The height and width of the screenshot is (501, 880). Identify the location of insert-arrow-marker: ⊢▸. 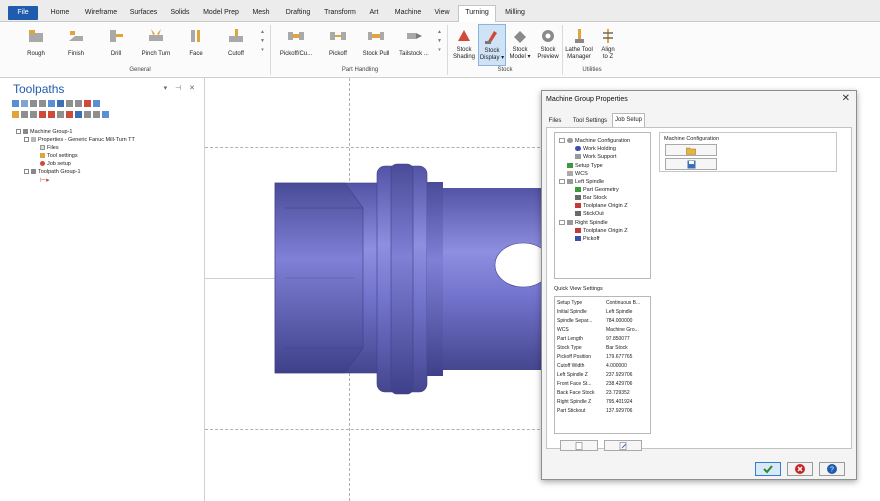
(45, 180).